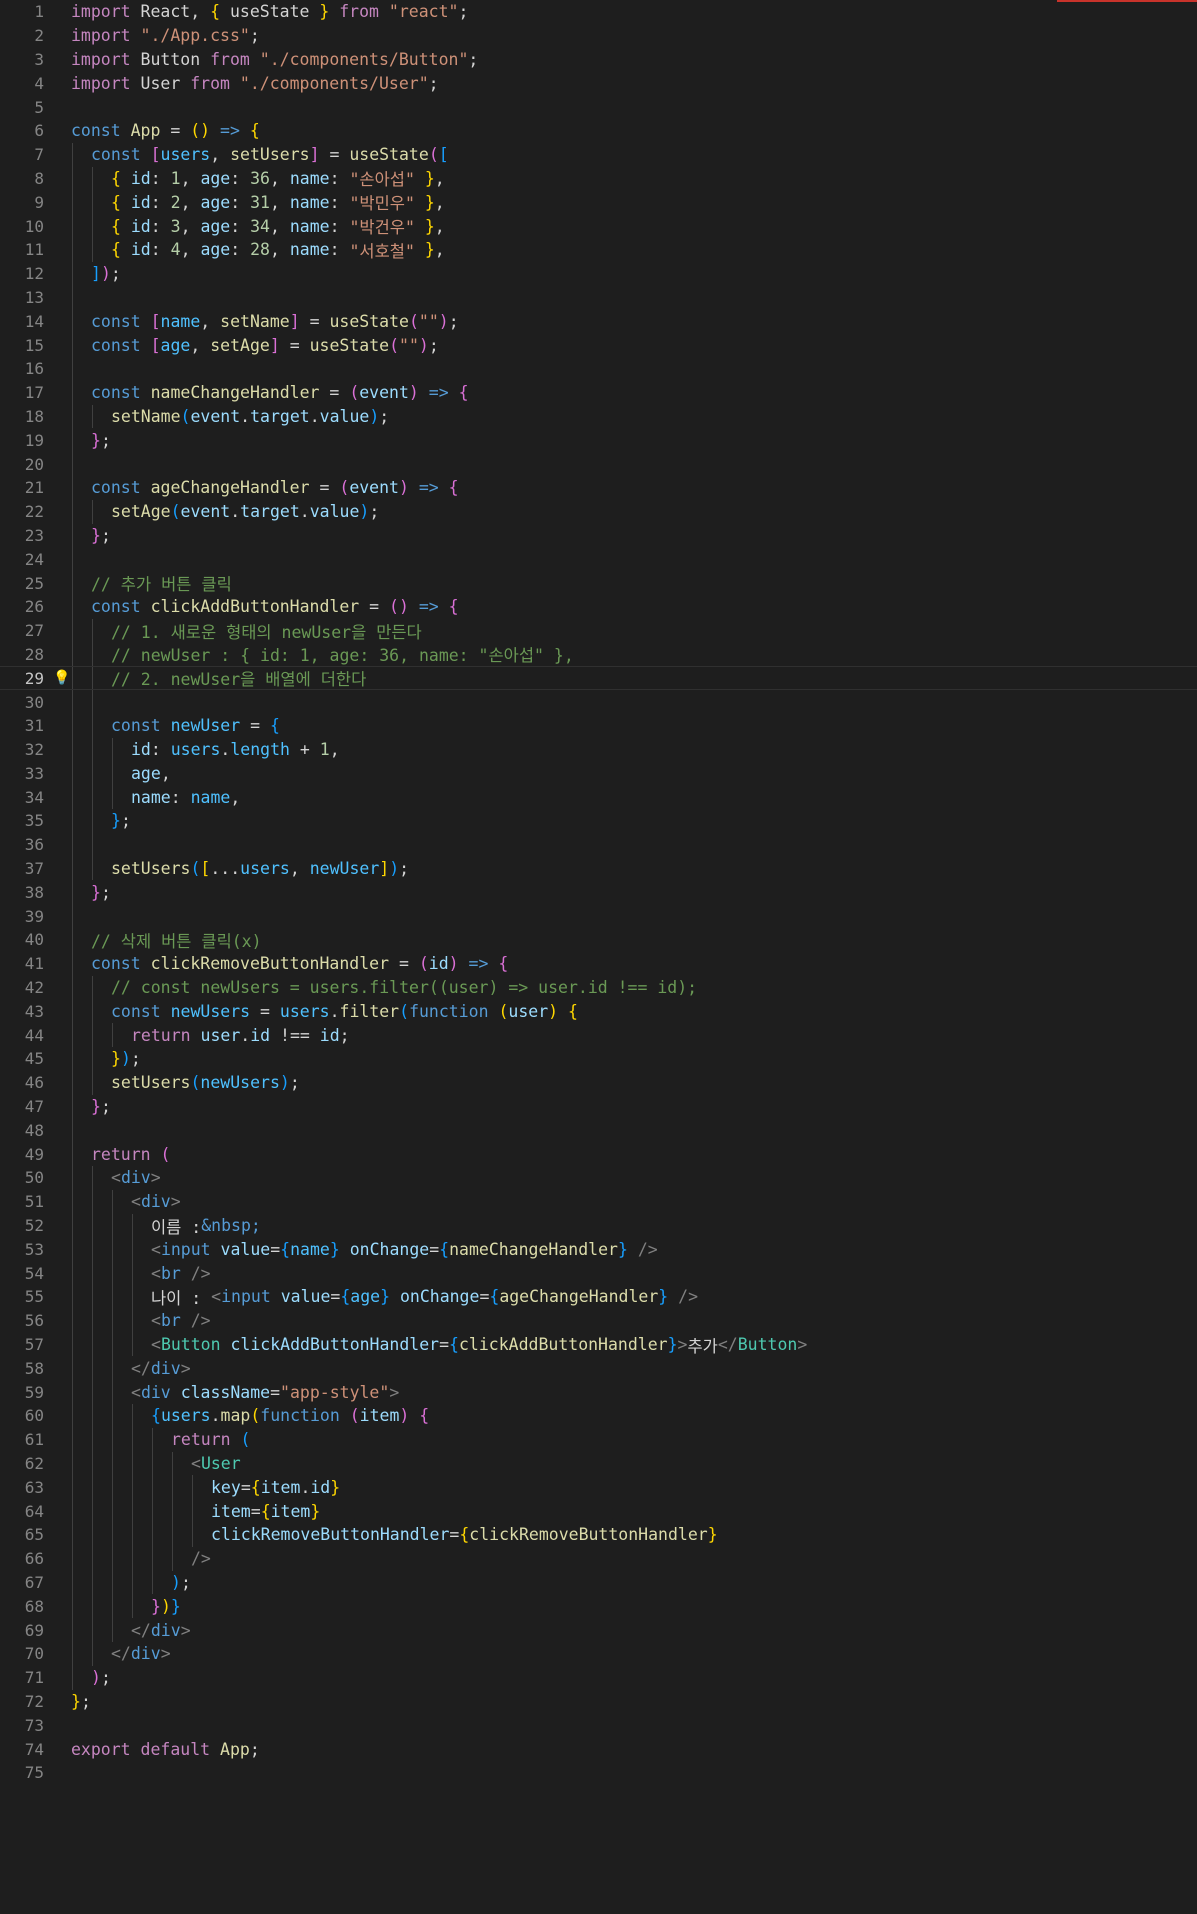 This screenshot has width=1197, height=1914. I want to click on code-line: 34 name: name,, so click(598, 797).